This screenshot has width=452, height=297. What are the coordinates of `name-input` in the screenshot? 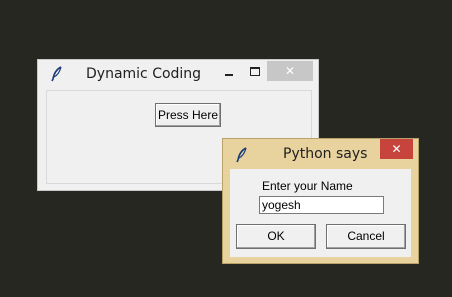 It's located at (321, 205).